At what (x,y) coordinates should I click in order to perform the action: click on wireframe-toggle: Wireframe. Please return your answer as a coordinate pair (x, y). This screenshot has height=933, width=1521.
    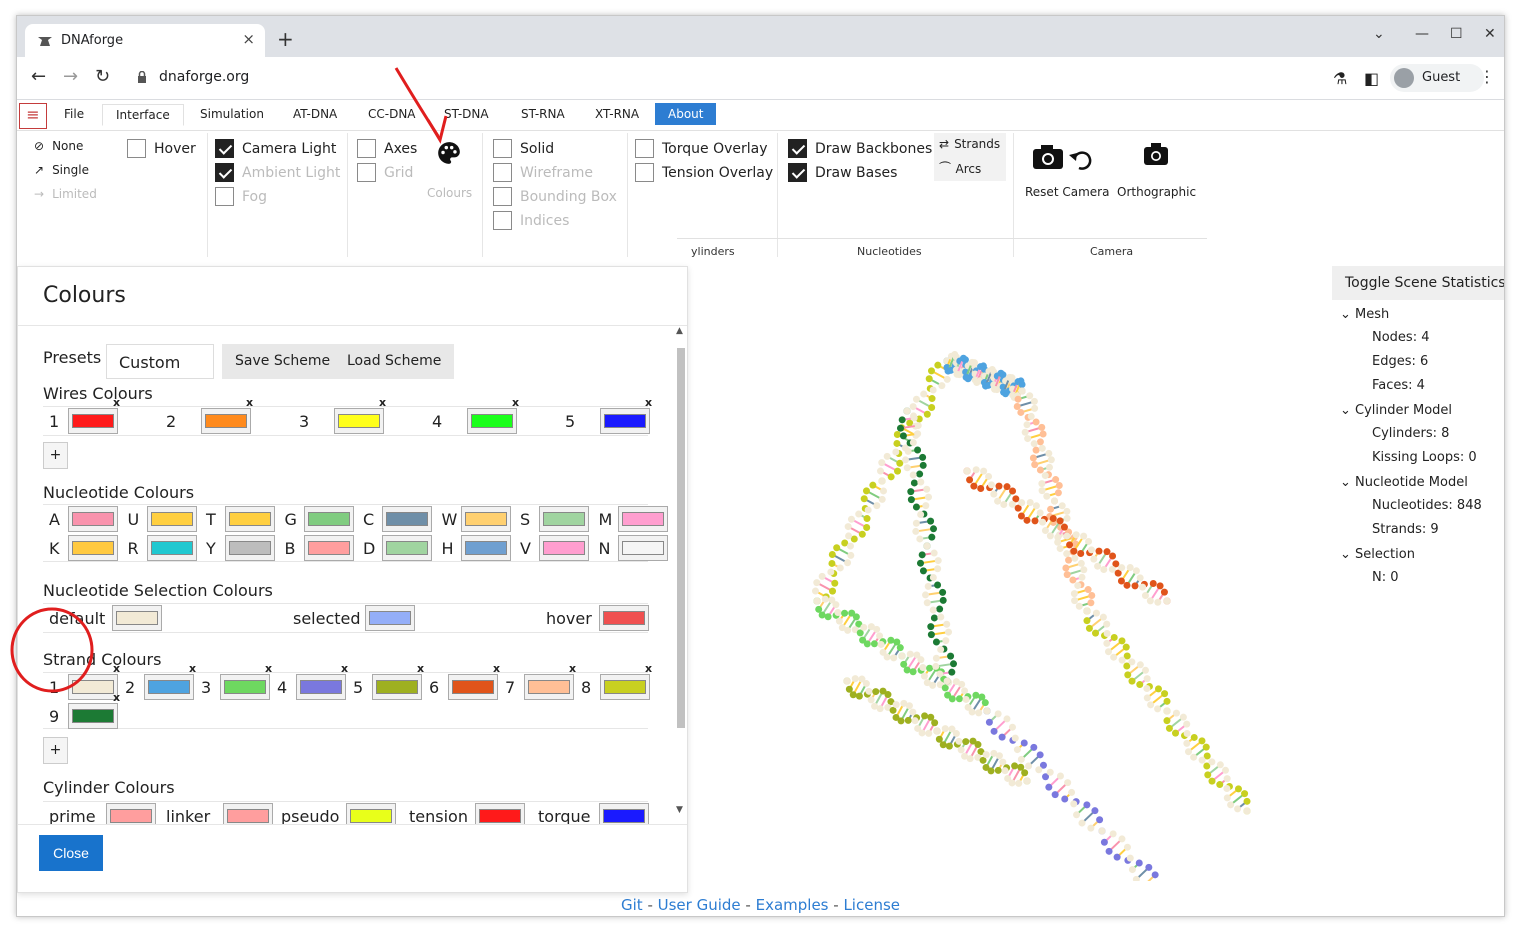
    Looking at the image, I should click on (543, 172).